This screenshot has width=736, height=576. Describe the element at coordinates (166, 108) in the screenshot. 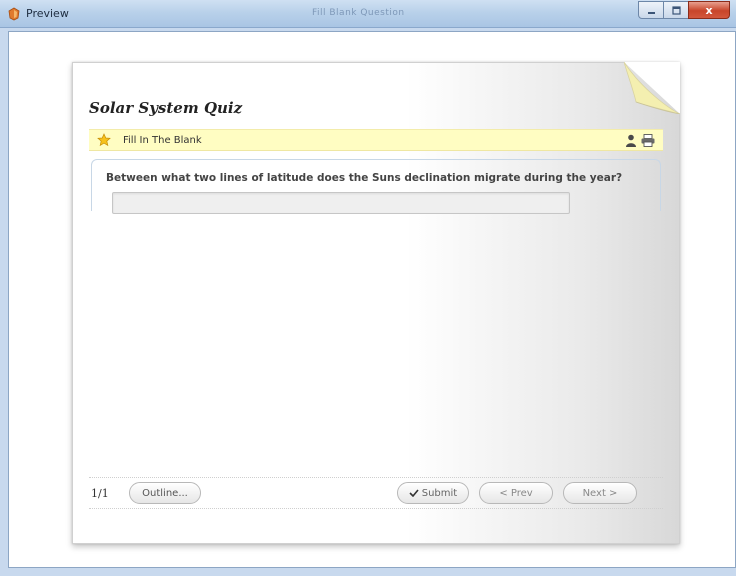

I see `quiz-title: Solar System Quiz` at that location.